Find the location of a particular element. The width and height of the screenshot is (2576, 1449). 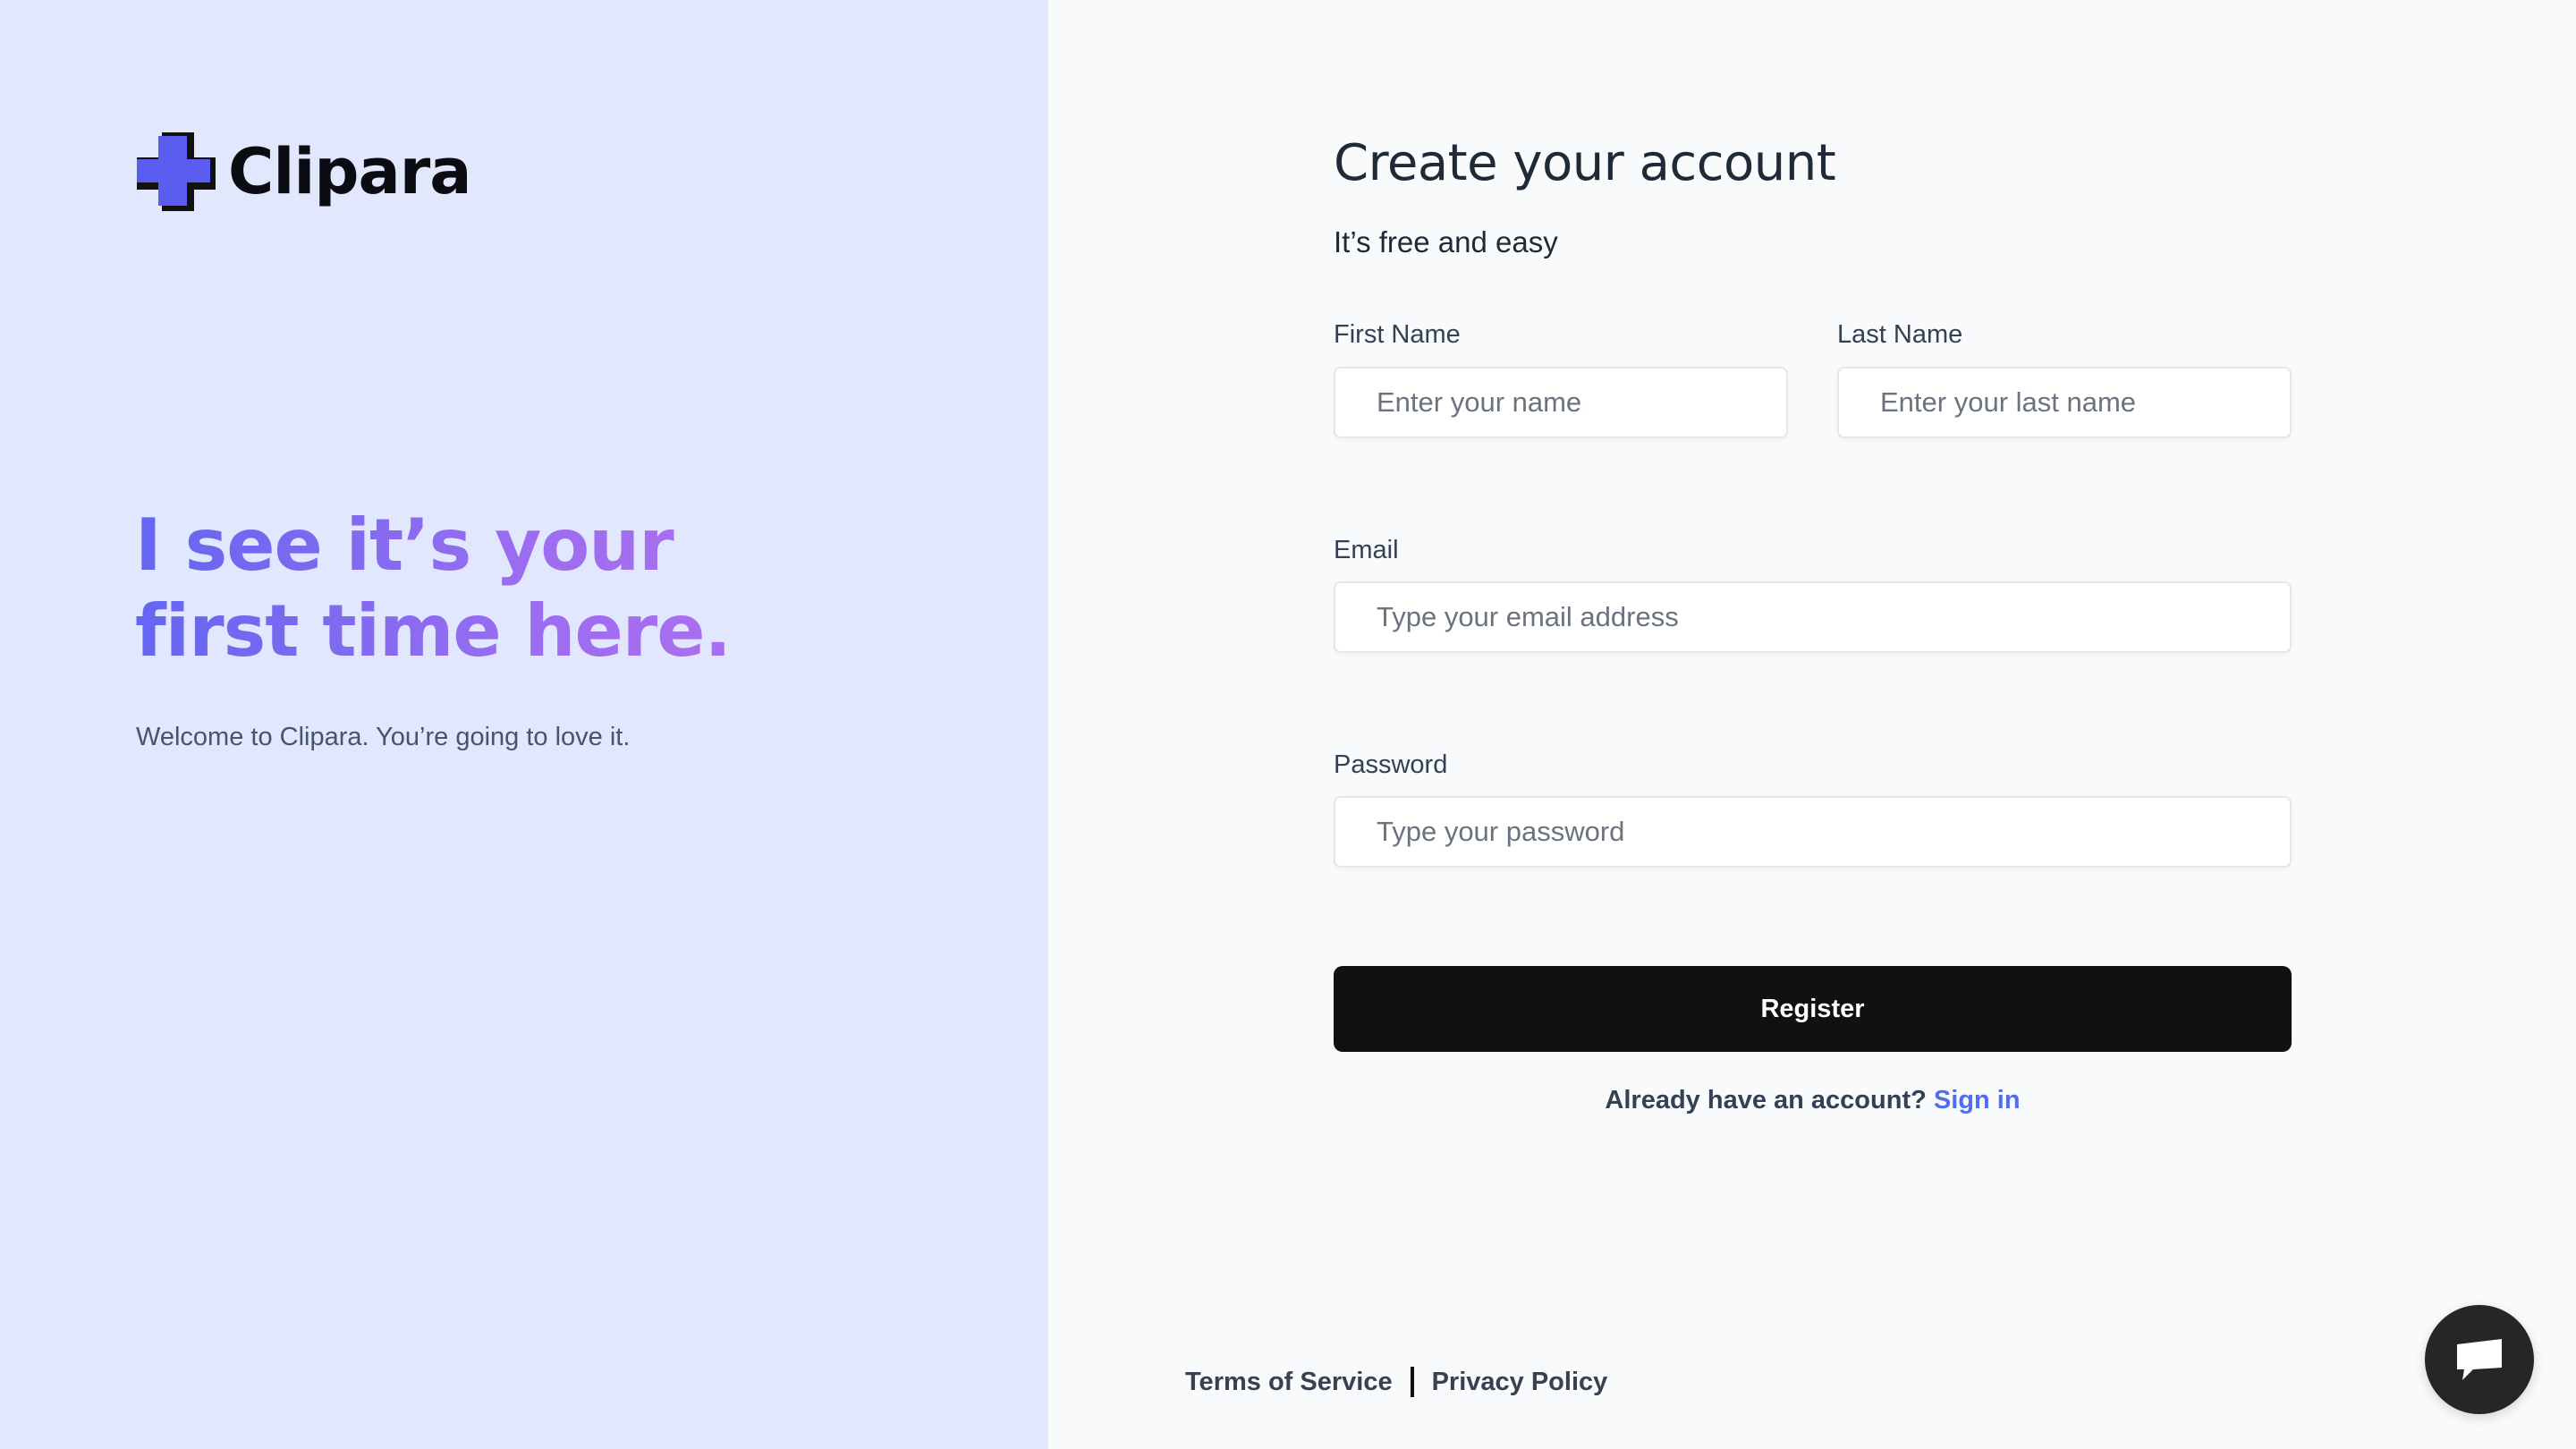

signin-link: Sign in is located at coordinates (1977, 1100).